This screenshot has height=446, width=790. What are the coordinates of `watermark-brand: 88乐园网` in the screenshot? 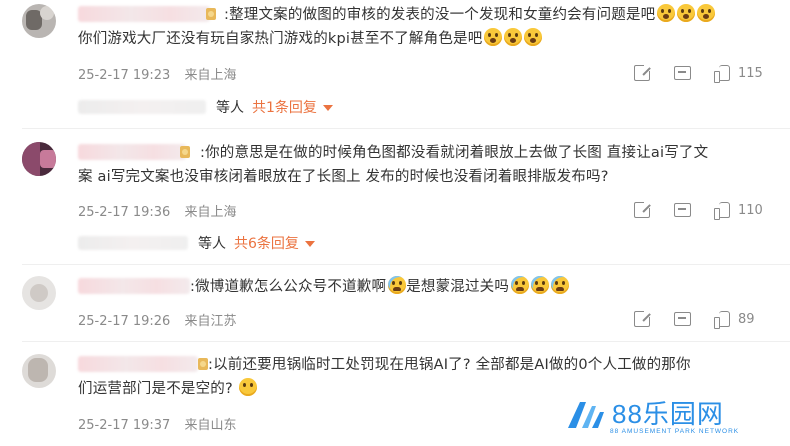 It's located at (668, 414).